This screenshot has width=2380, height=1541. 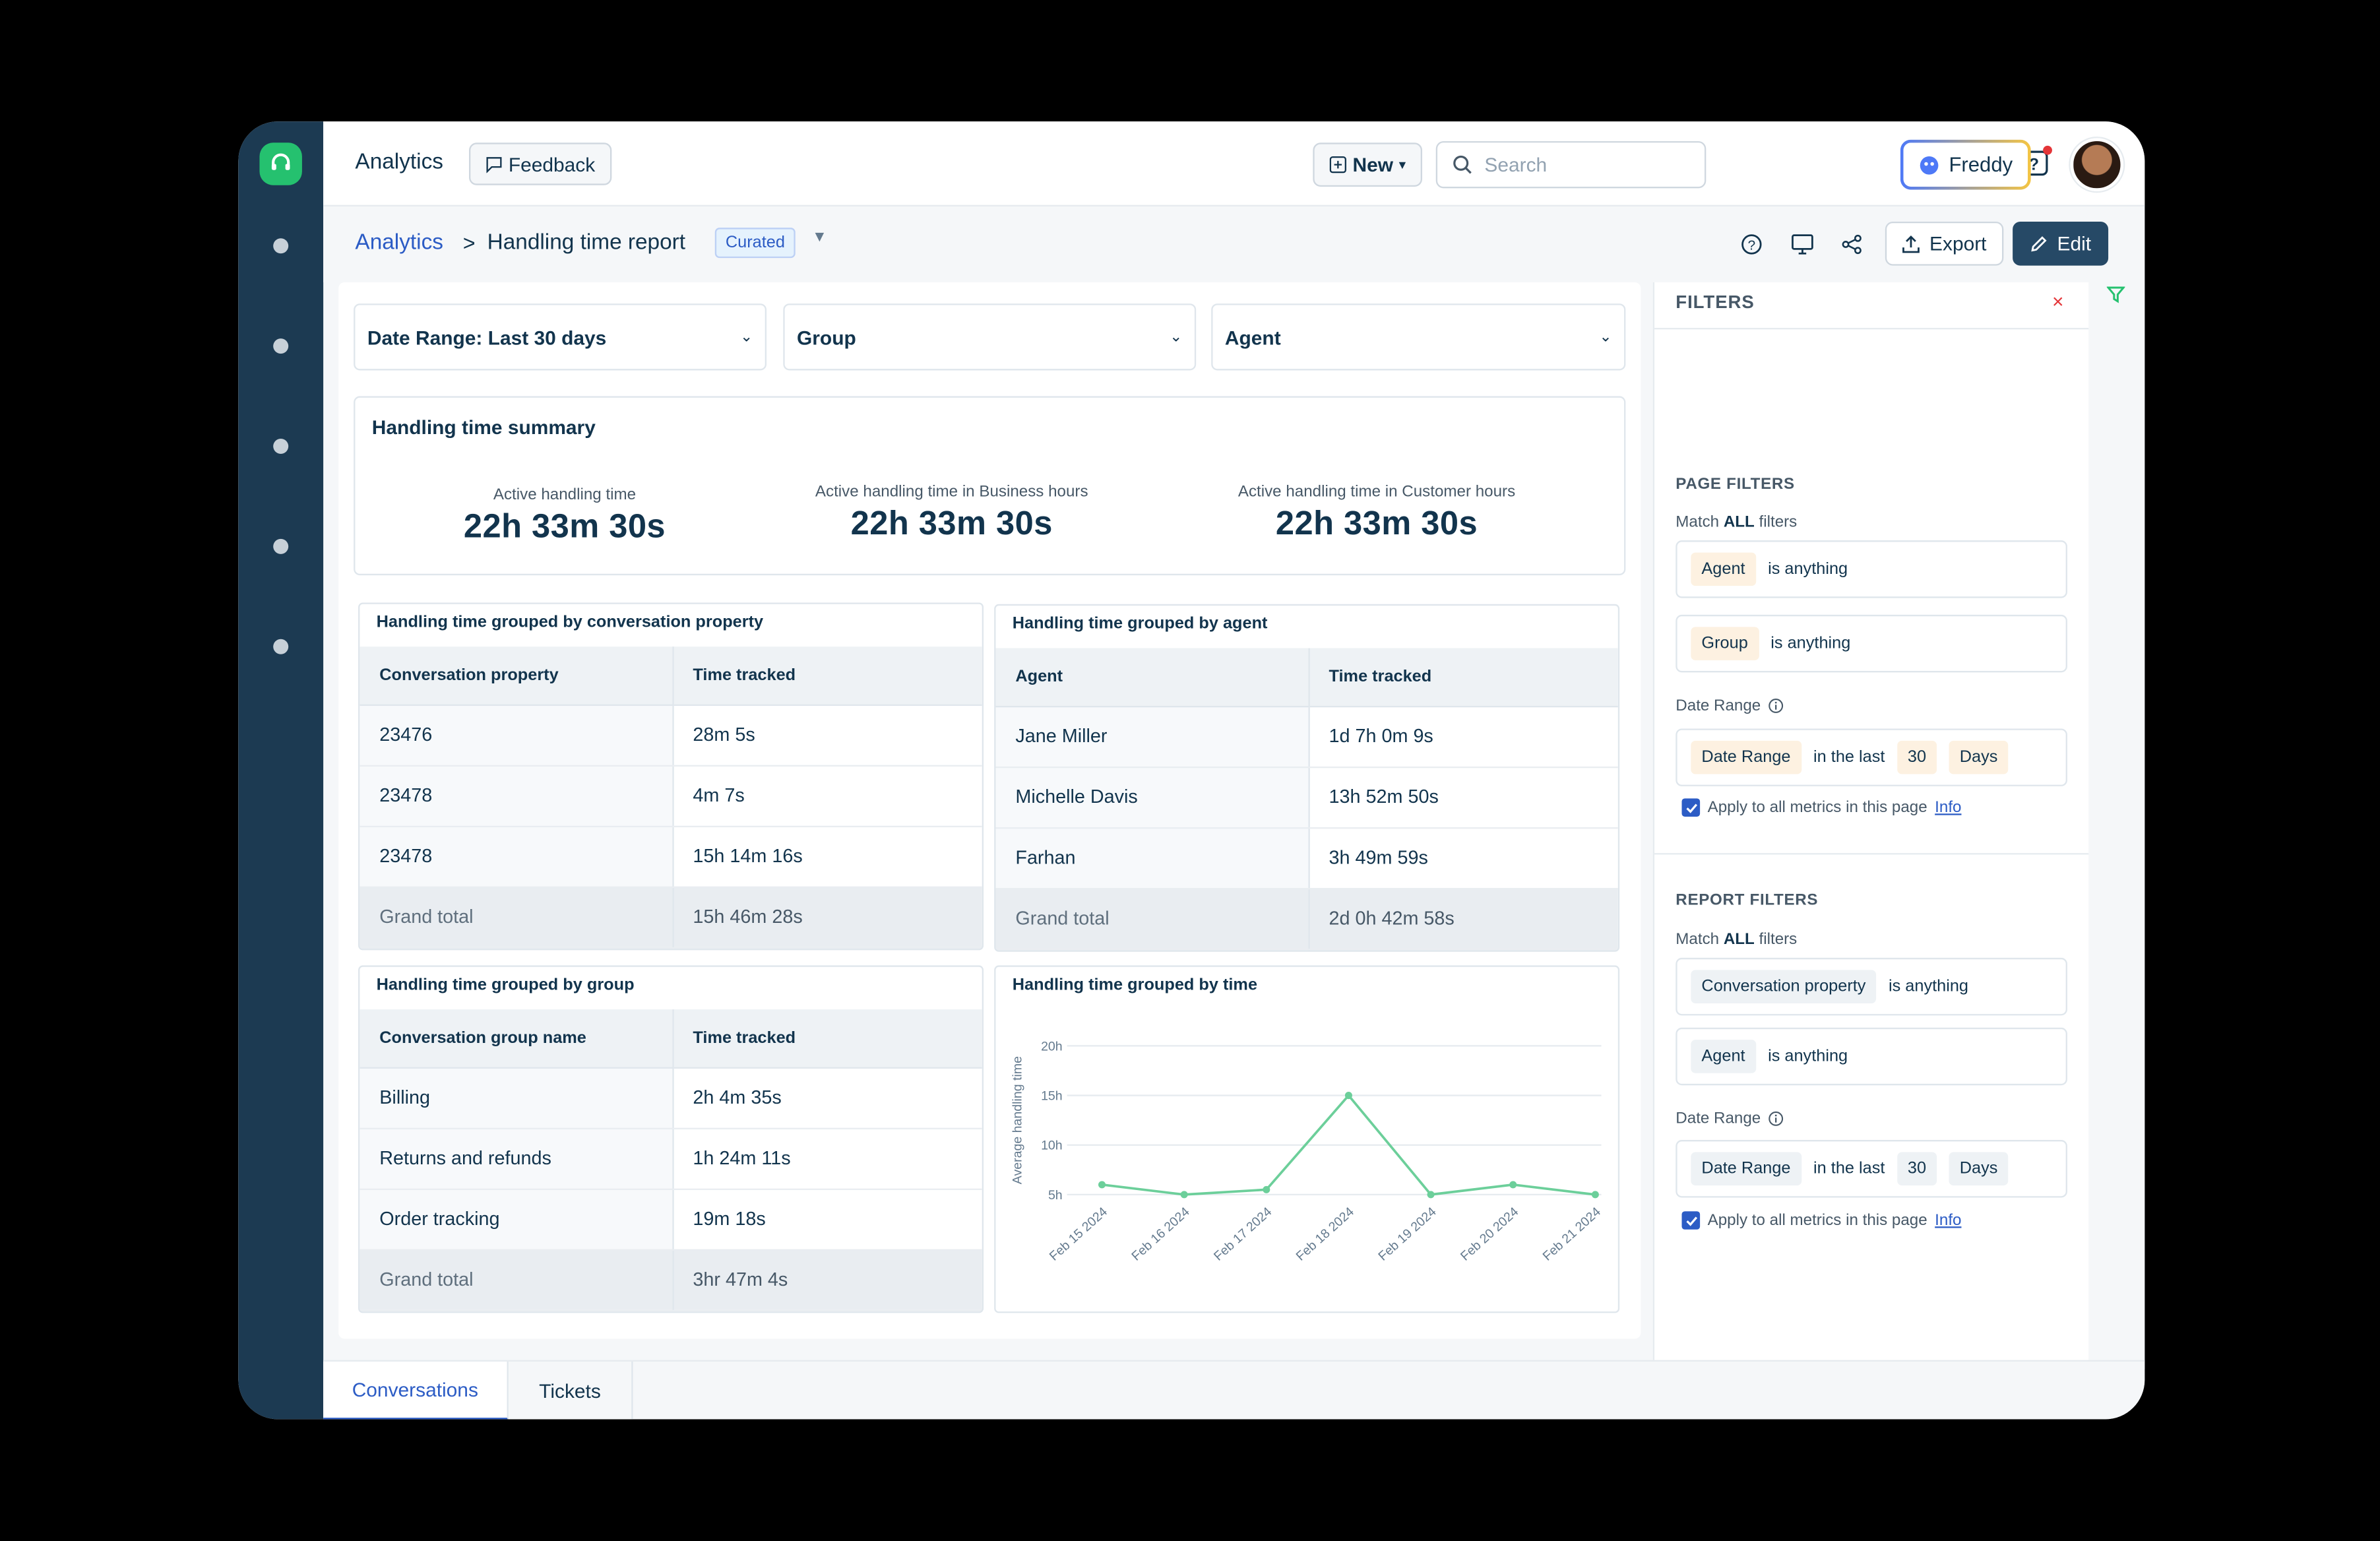 What do you see at coordinates (516, 1280) in the screenshot?
I see `table-cell: Grand total` at bounding box center [516, 1280].